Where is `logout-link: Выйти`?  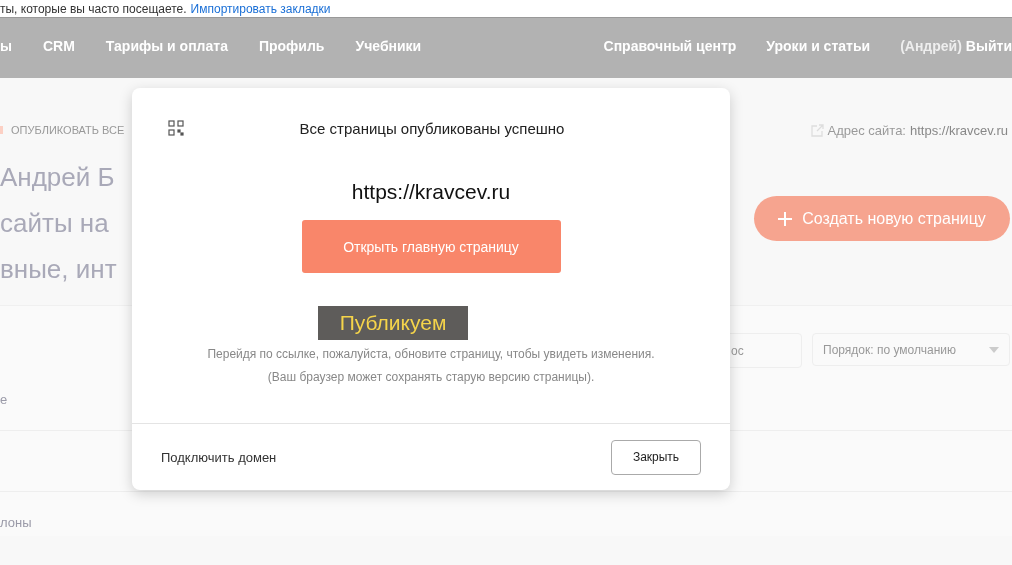 logout-link: Выйти is located at coordinates (988, 46).